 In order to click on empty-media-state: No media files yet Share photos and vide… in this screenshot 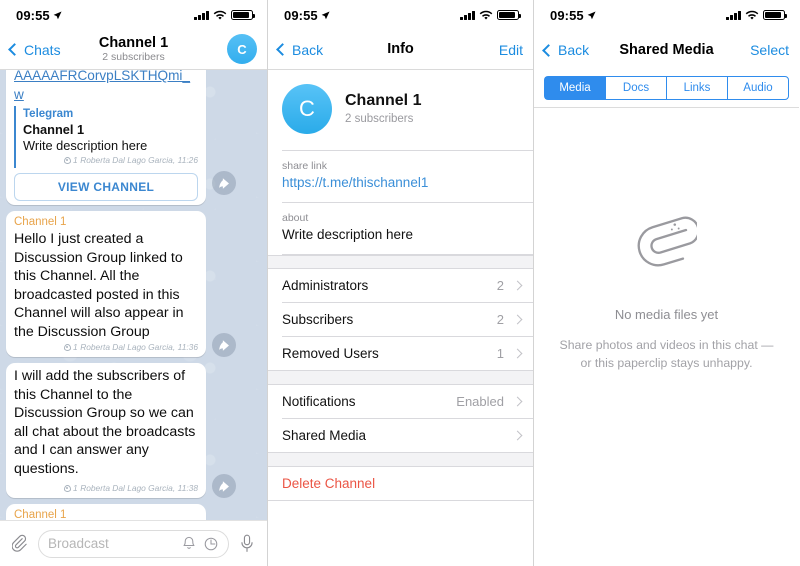, I will do `click(666, 291)`.